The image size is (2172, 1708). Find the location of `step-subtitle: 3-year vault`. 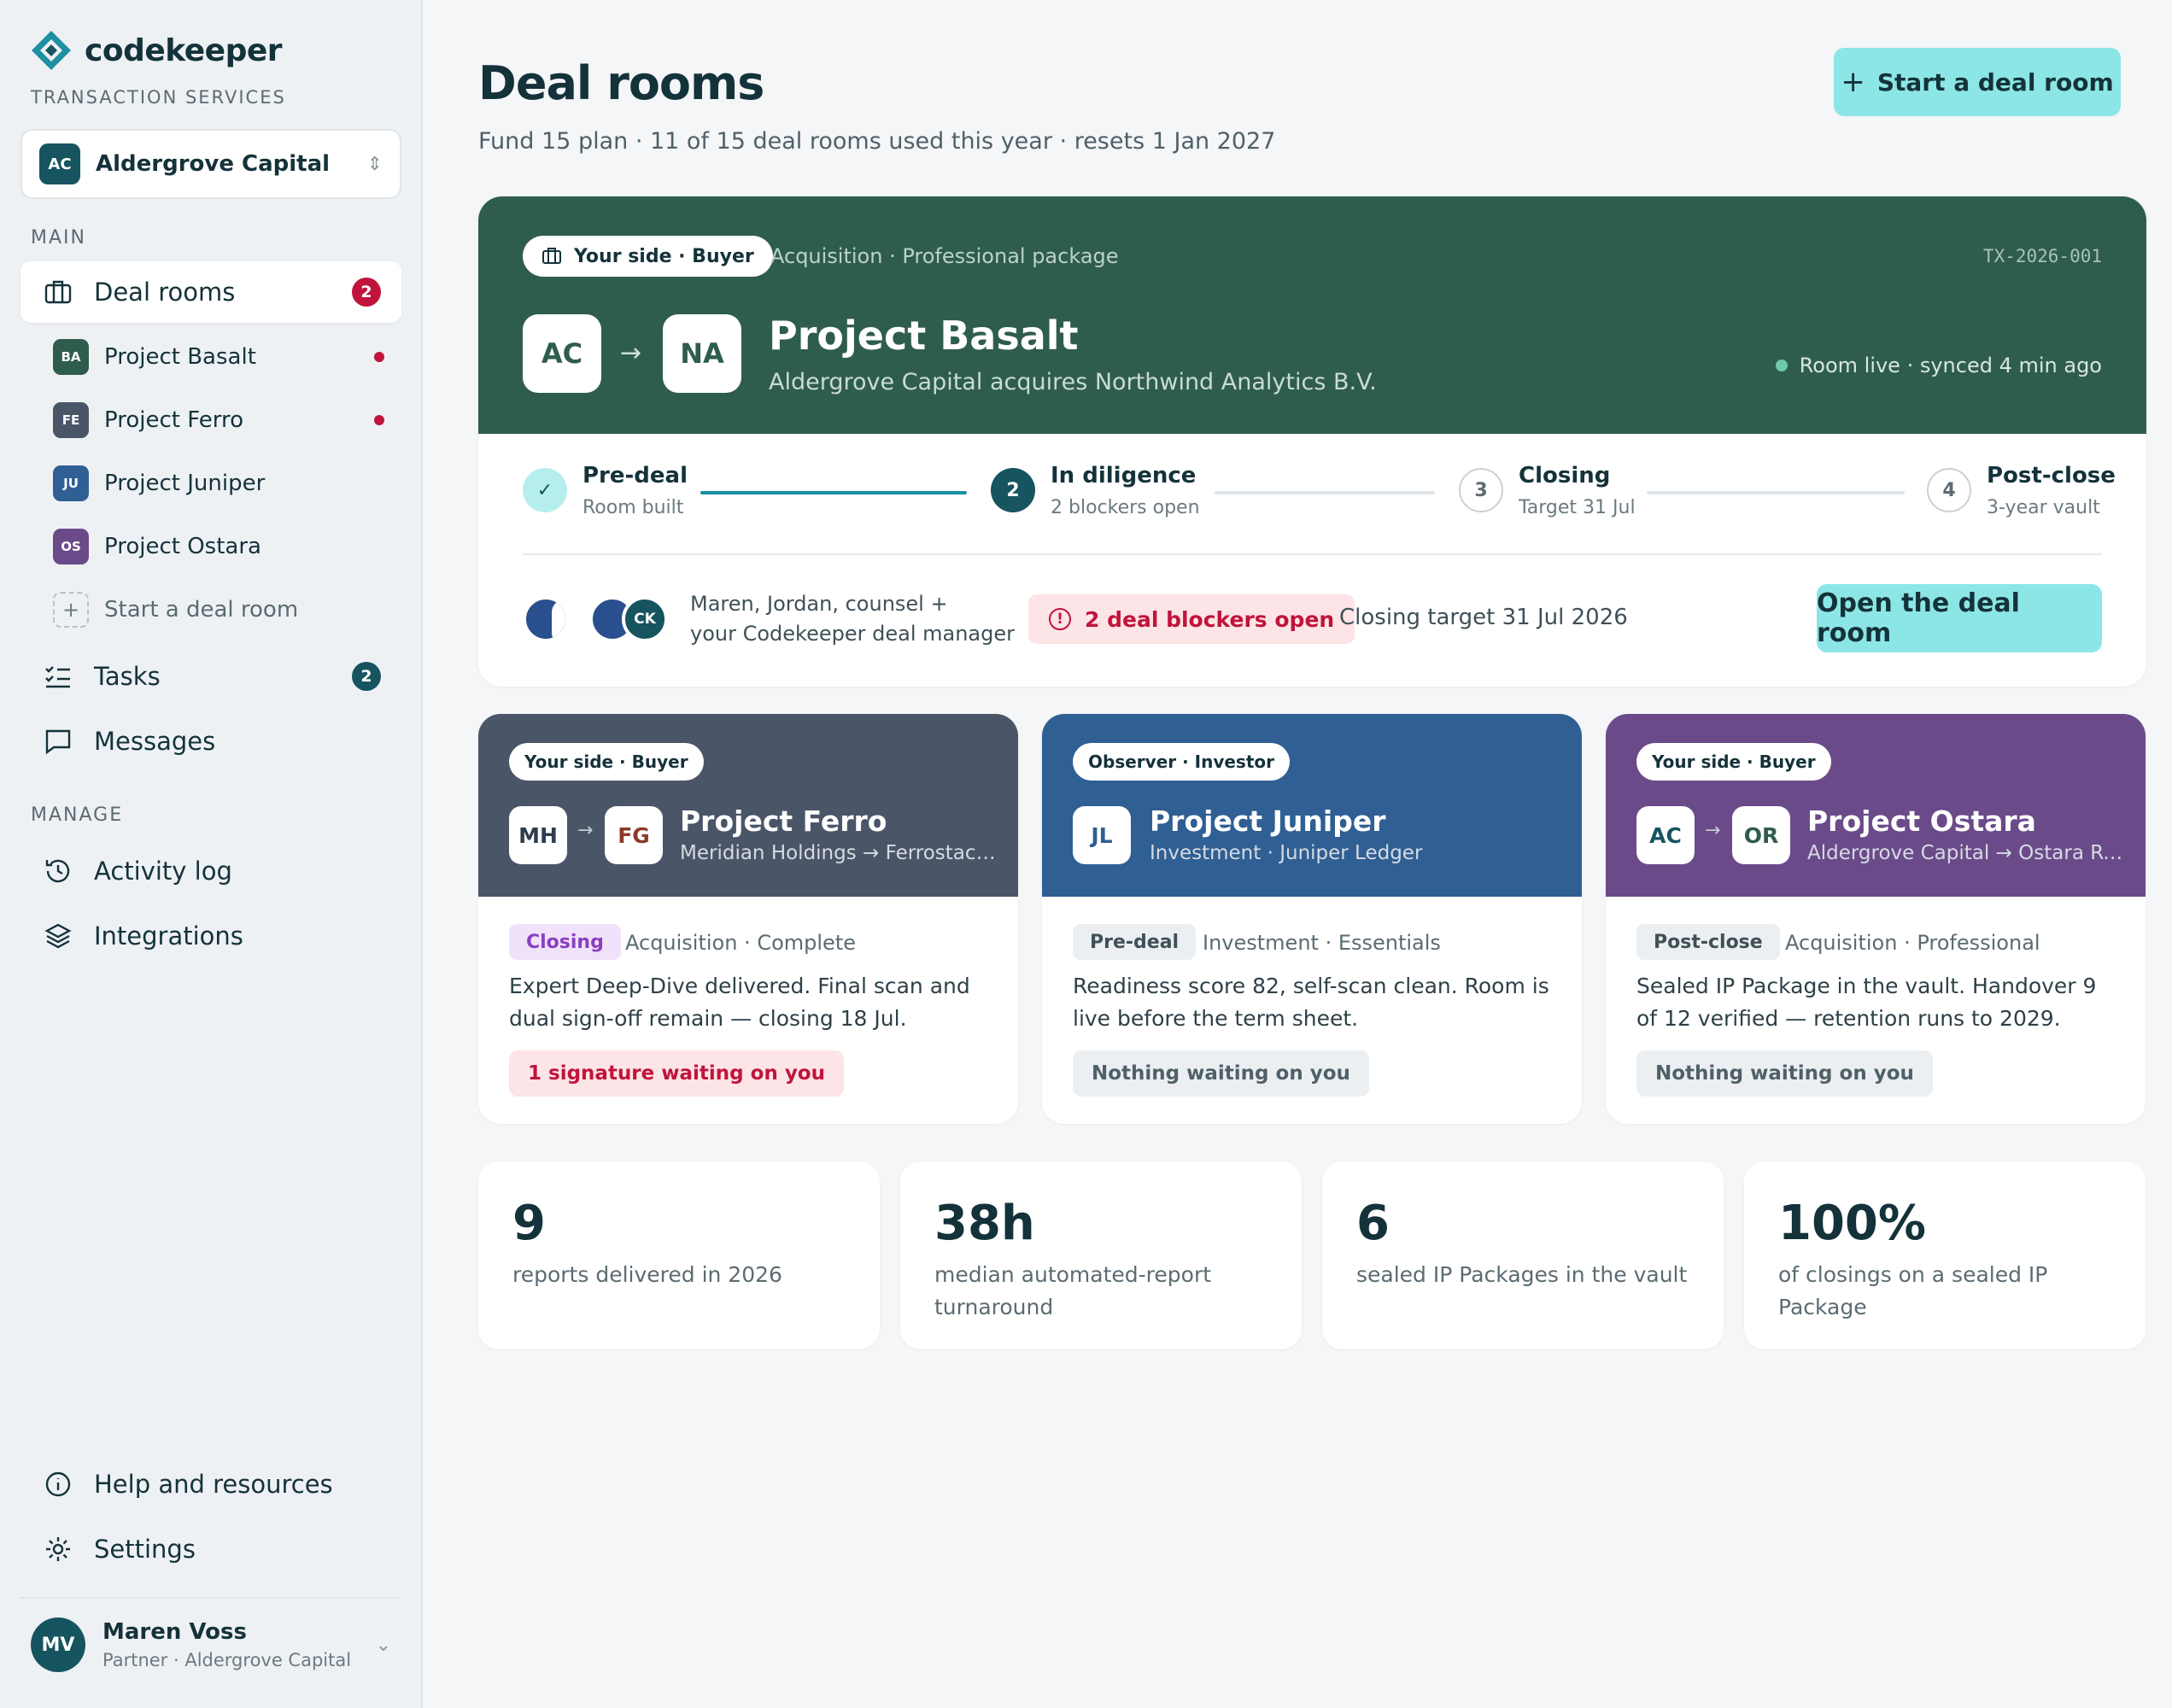

step-subtitle: 3-year vault is located at coordinates (2044, 507).